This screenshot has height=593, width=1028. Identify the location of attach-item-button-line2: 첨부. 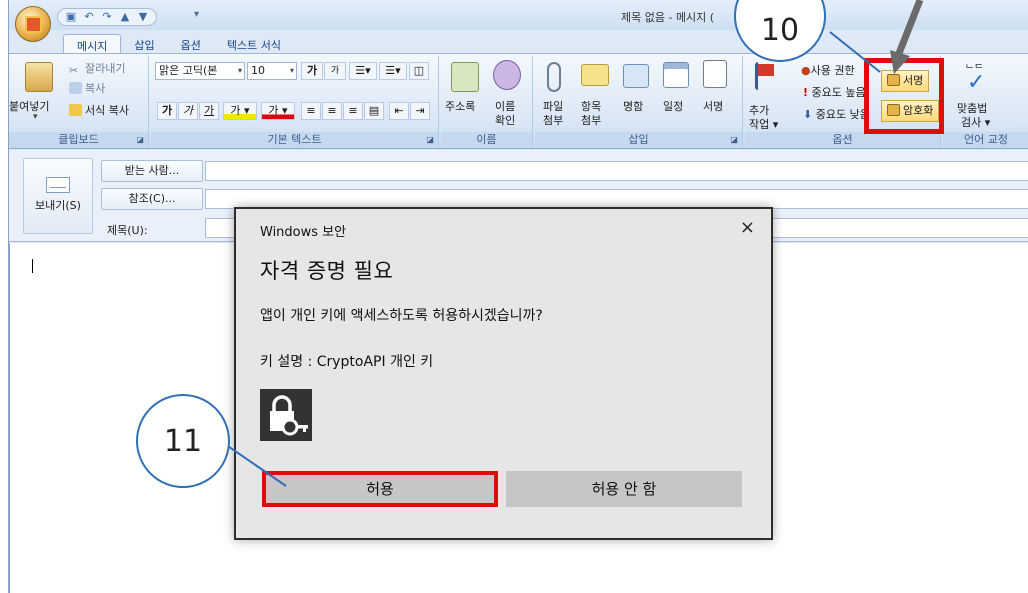
(591, 120).